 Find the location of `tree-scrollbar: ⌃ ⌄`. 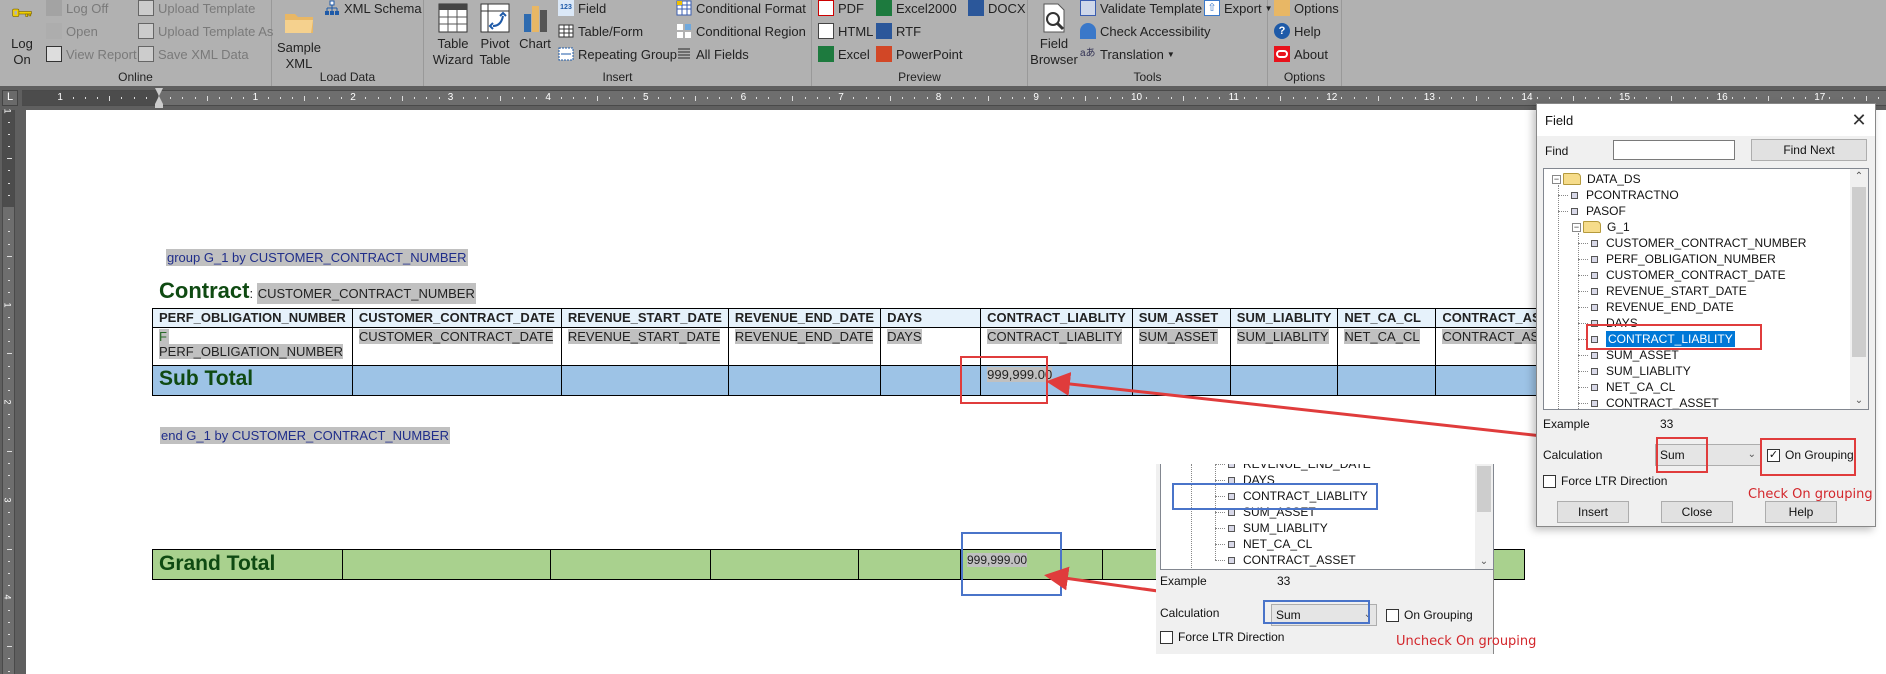

tree-scrollbar: ⌃ ⌄ is located at coordinates (1859, 289).